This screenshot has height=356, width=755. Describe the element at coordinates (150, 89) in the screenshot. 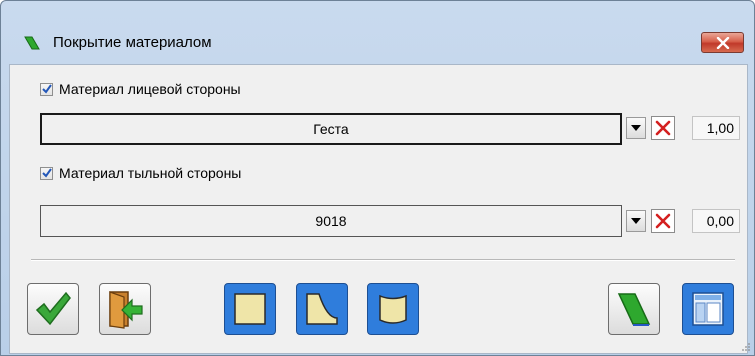

I see `front-material-label: Материал лицевой стороны` at that location.